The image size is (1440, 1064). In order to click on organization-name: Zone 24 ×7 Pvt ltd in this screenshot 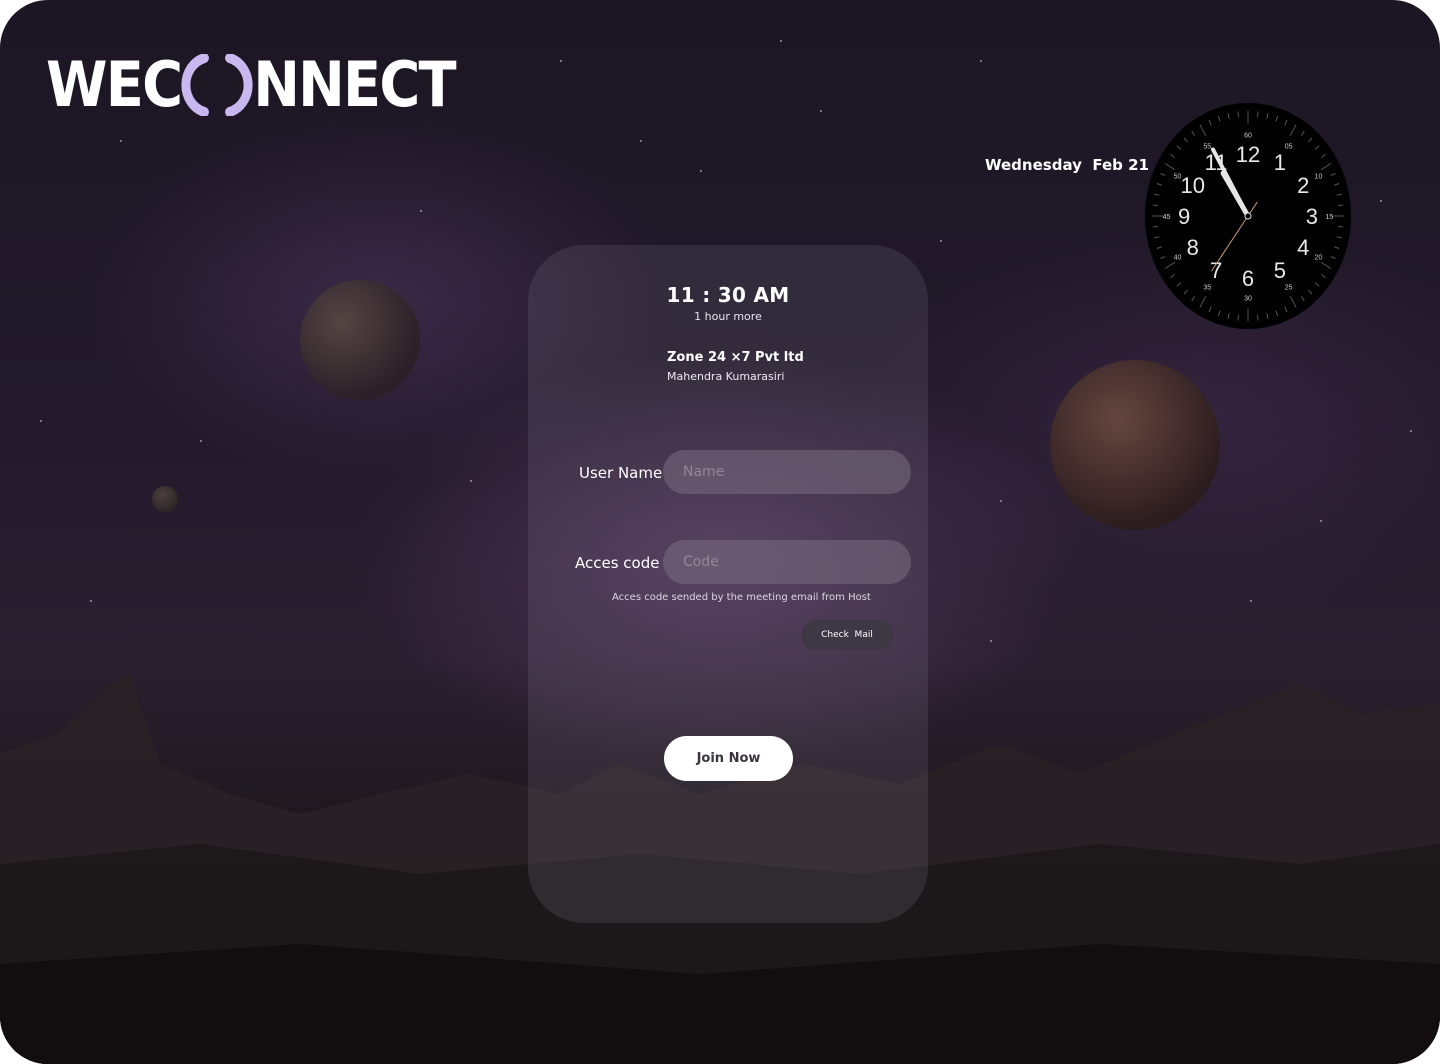, I will do `click(735, 357)`.